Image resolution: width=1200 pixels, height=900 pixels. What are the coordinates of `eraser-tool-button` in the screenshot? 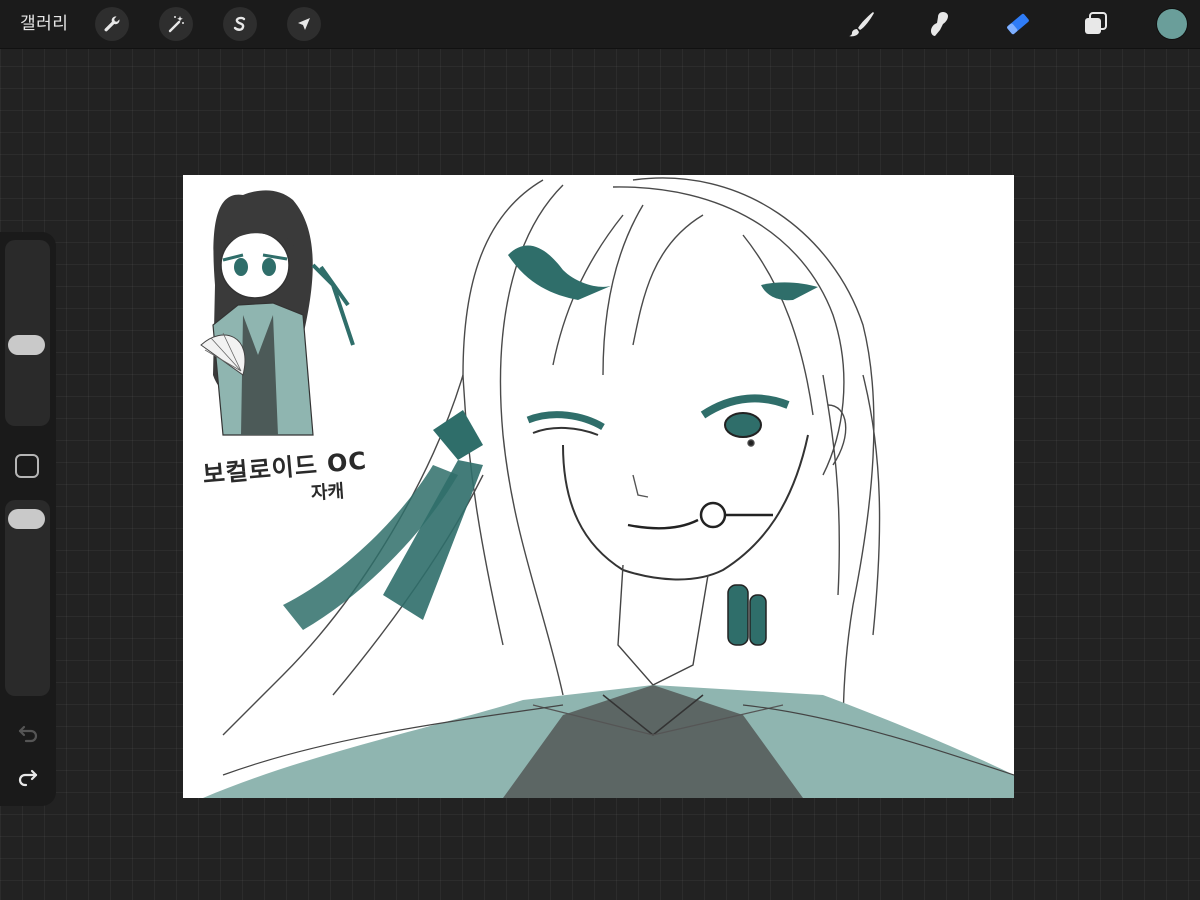 It's located at (1018, 24).